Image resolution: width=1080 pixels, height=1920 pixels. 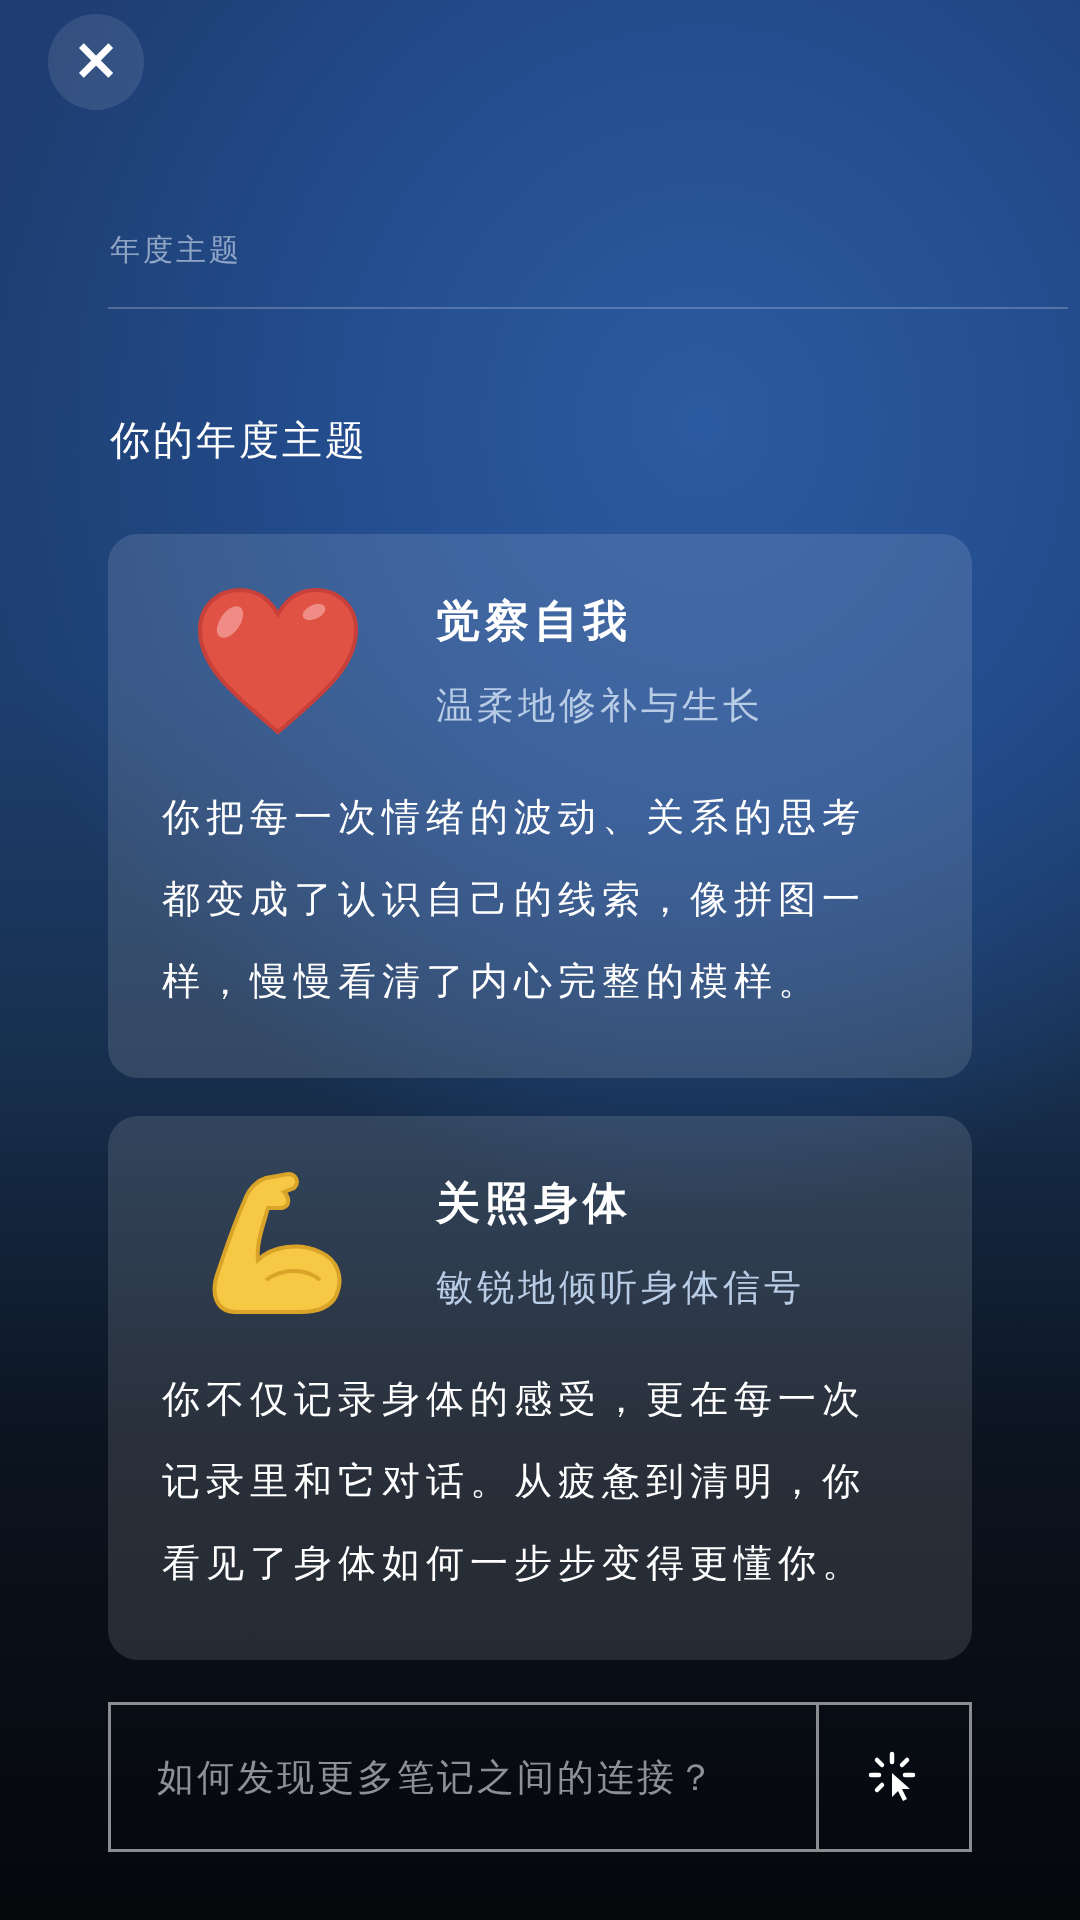 I want to click on section-heading: 你的年度主题, so click(x=239, y=440).